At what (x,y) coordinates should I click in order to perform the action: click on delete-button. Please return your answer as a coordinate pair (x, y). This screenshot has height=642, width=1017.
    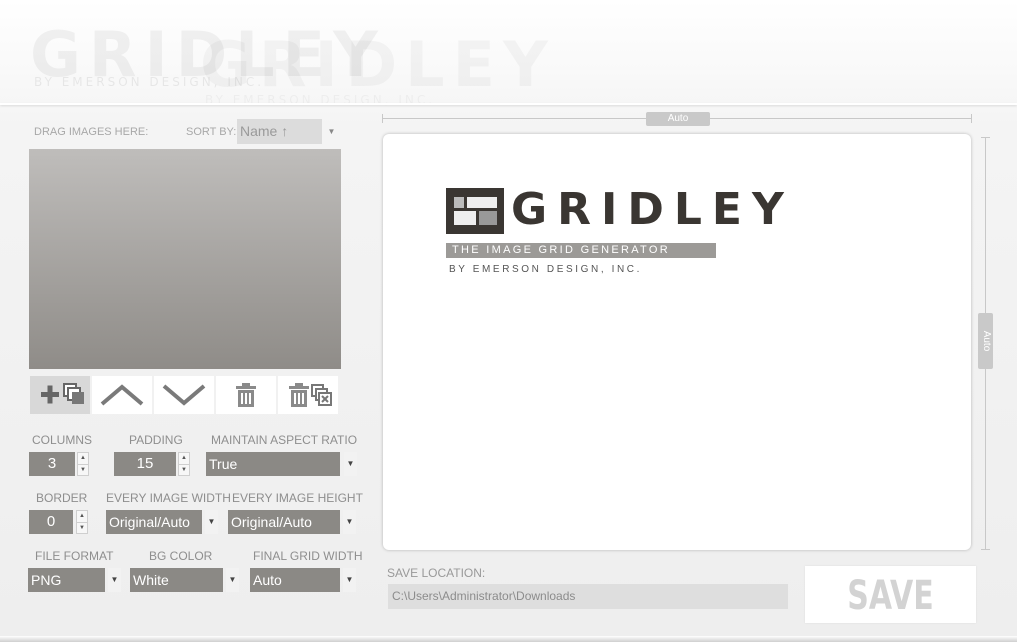
    Looking at the image, I should click on (246, 395).